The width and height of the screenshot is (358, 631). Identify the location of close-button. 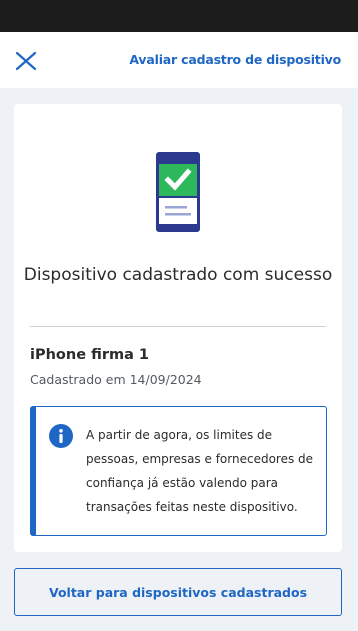
(26, 61).